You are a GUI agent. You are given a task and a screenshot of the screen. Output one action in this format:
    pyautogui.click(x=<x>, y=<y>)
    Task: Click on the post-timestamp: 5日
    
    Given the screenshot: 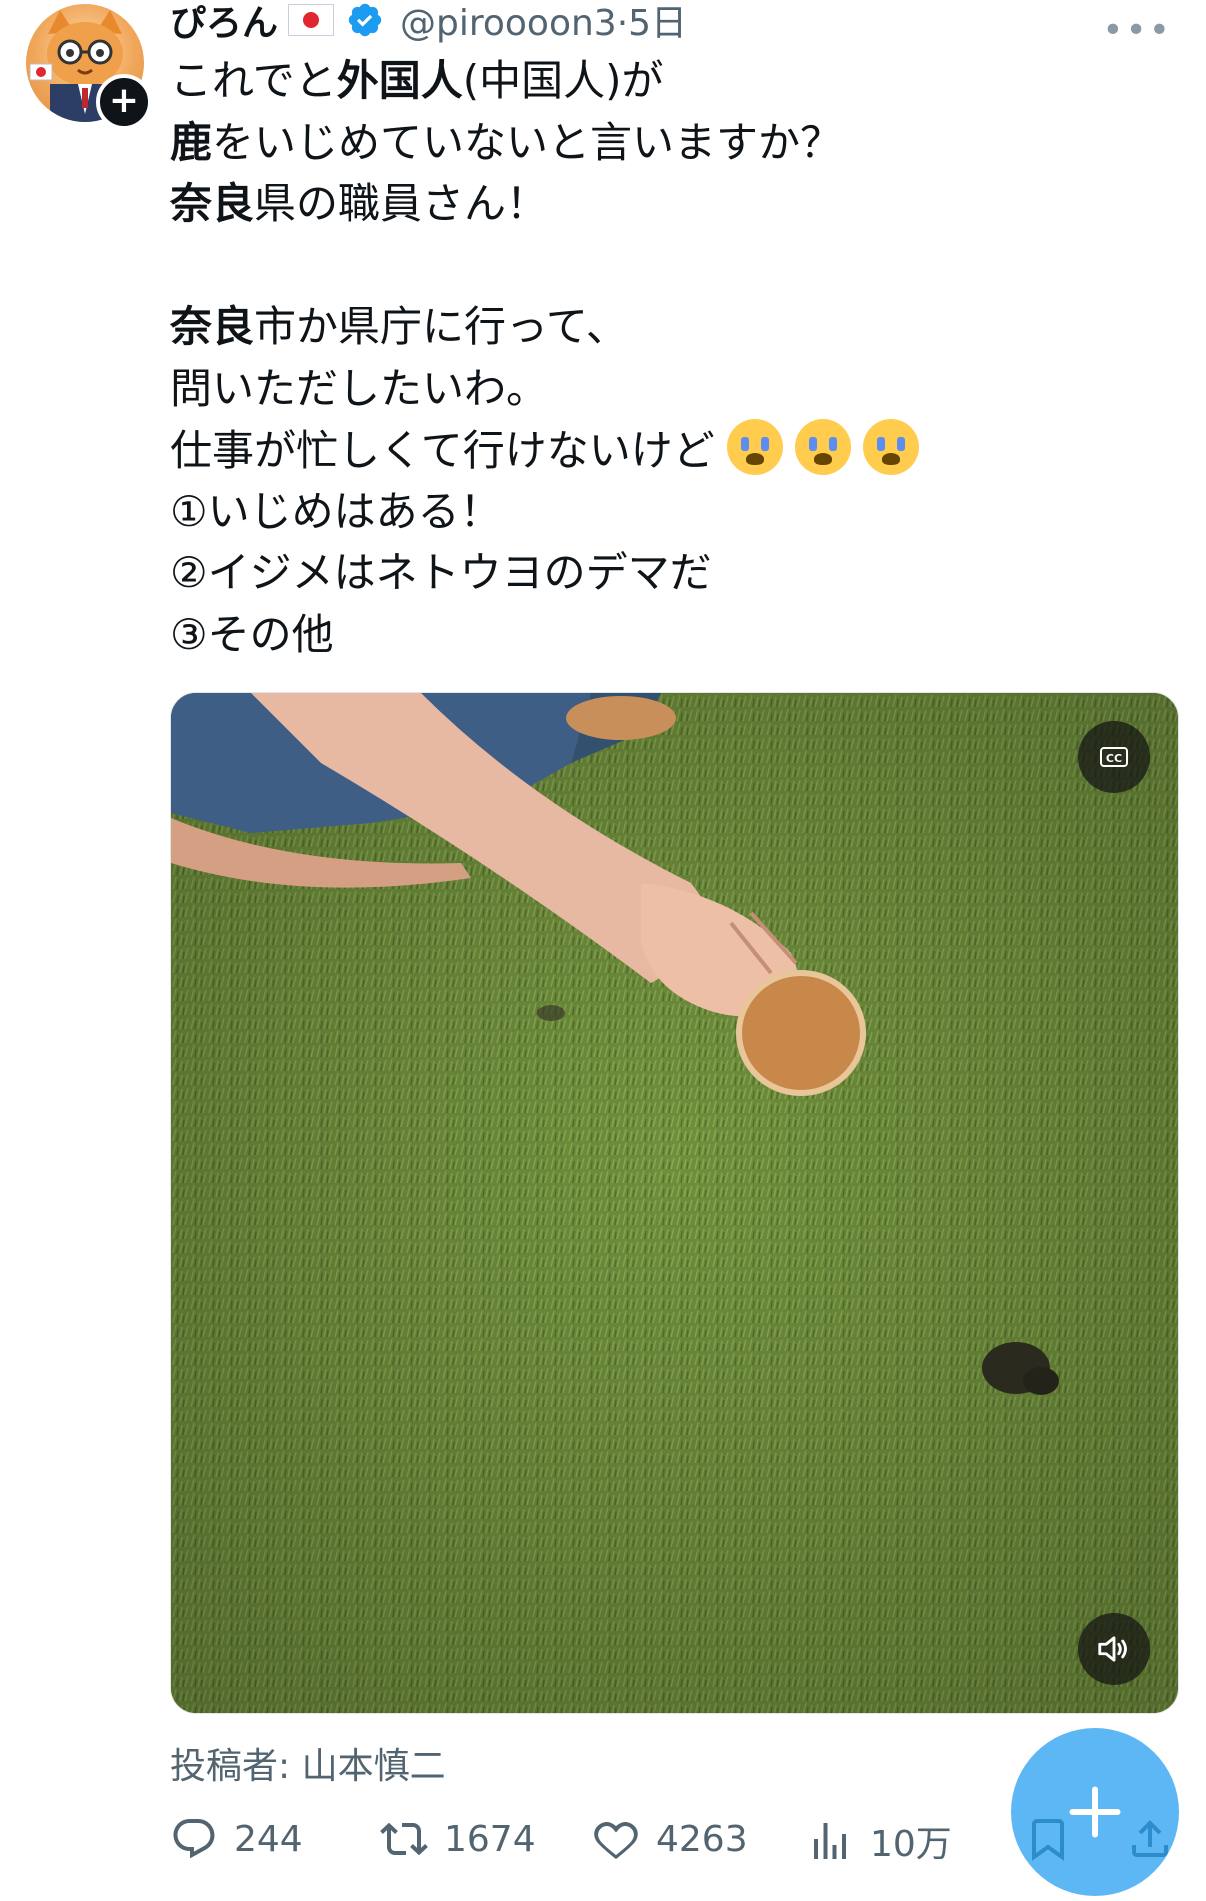 What is the action you would take?
    pyautogui.click(x=658, y=23)
    